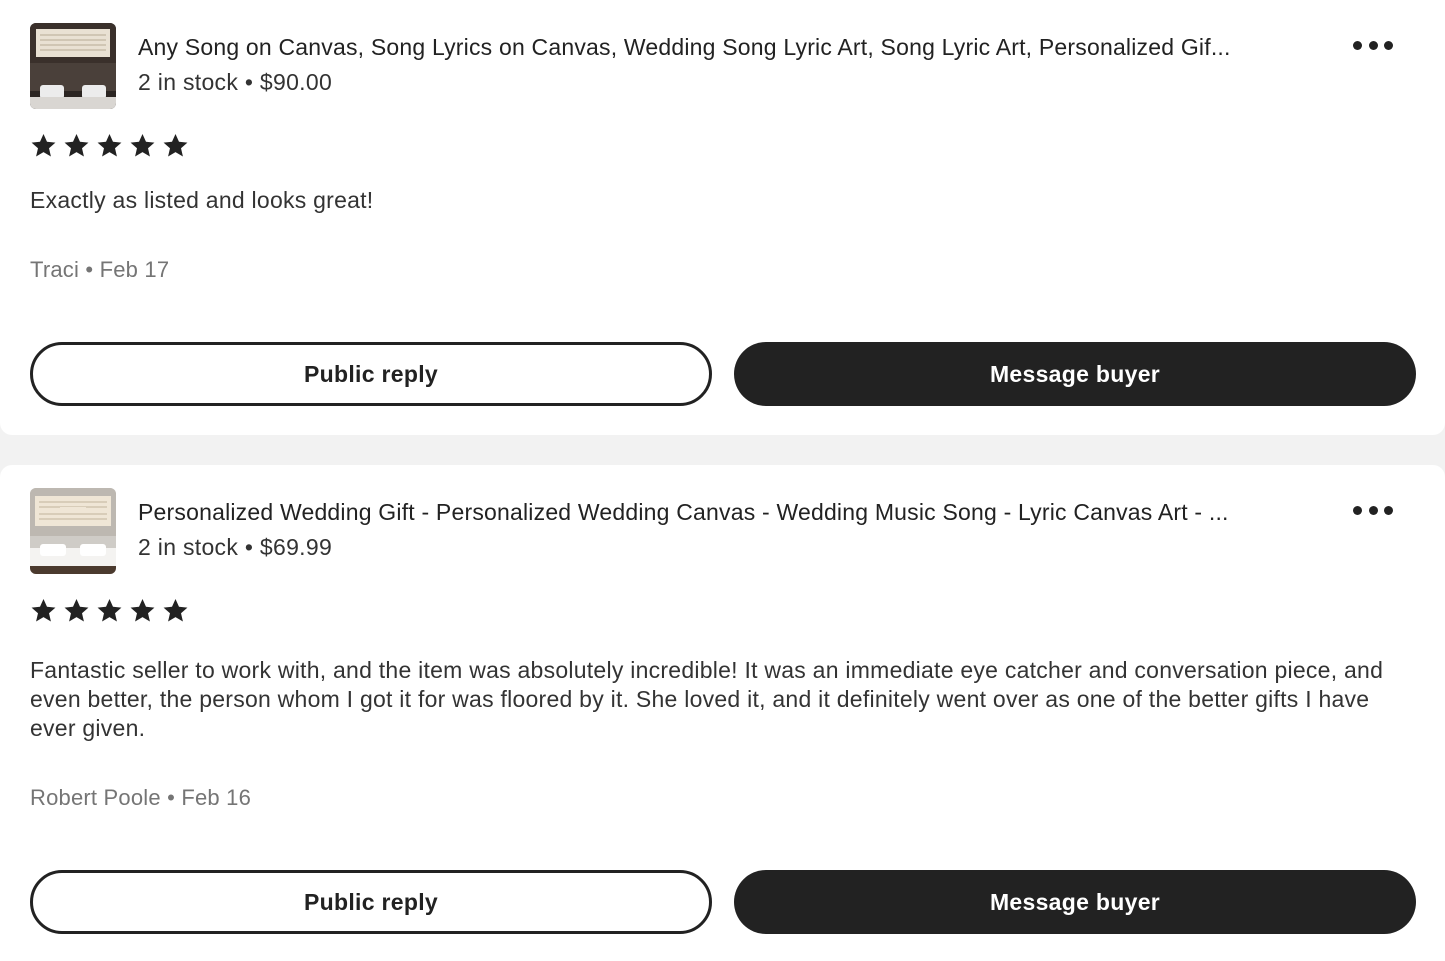  I want to click on stock-price: 2 in stock • $69.99, so click(235, 547).